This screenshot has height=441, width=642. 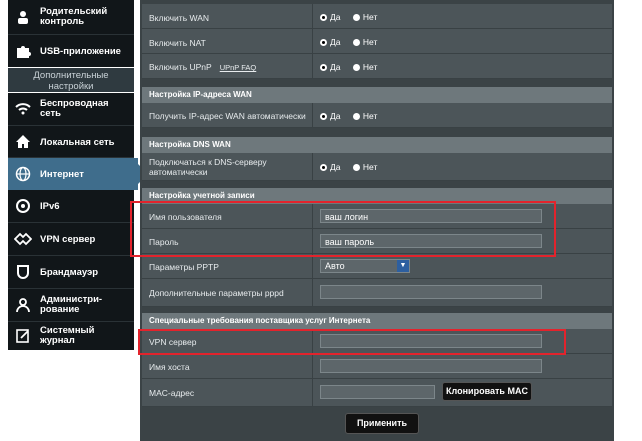 I want to click on enable-wan-row: Включить WAN Да Нет, so click(x=377, y=16).